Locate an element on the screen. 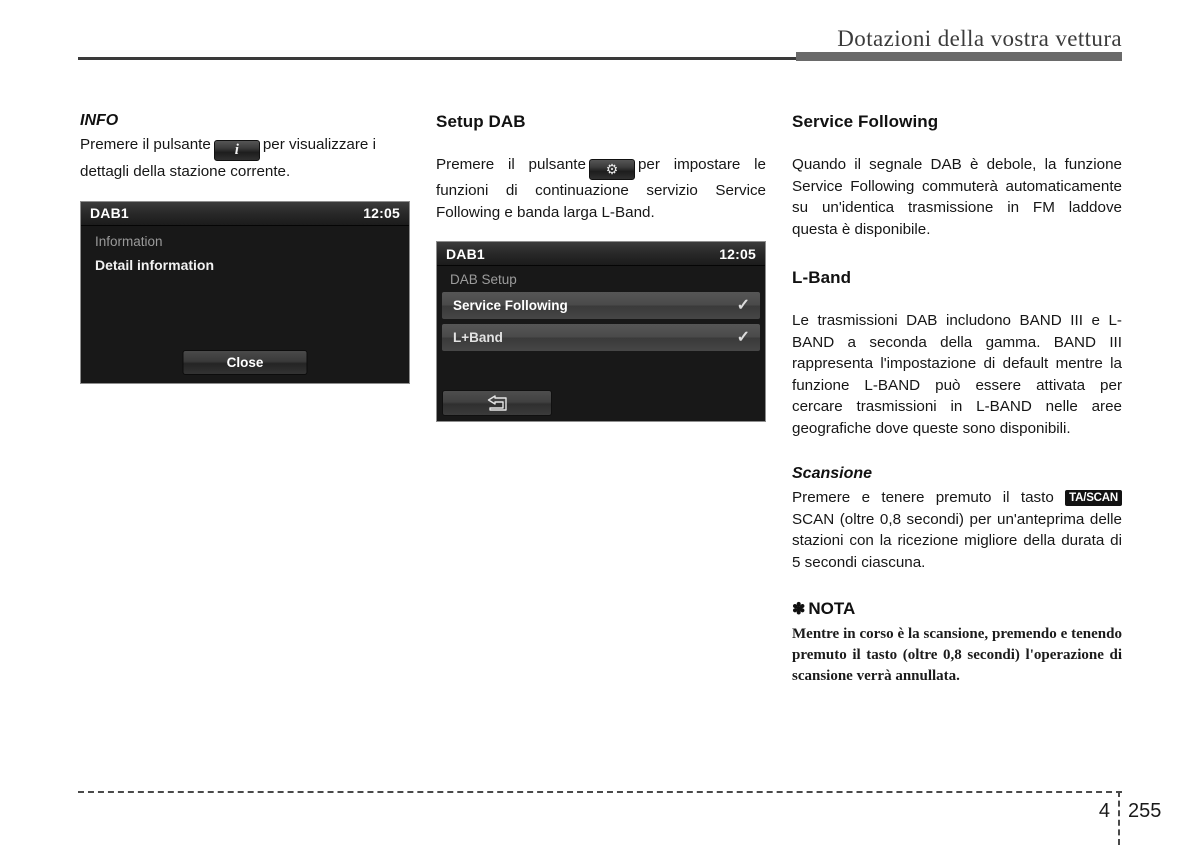 The image size is (1200, 845). screen-detail-text: Detail information is located at coordinates (155, 264).